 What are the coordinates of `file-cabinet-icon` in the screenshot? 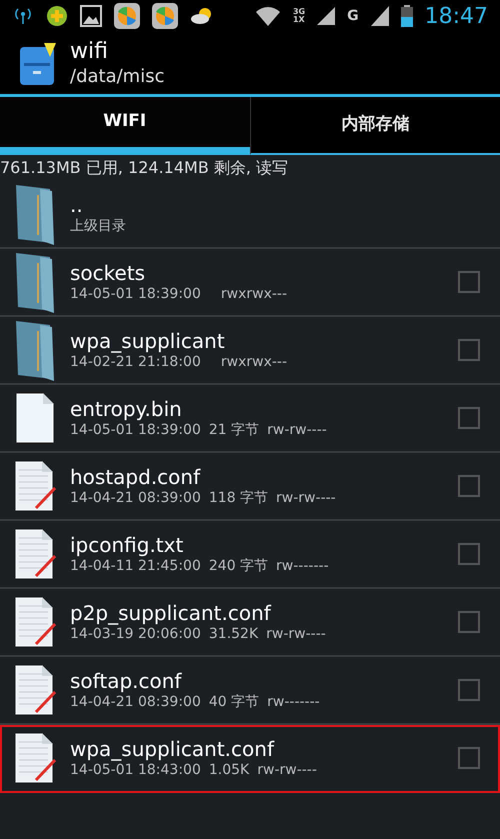 It's located at (39, 63).